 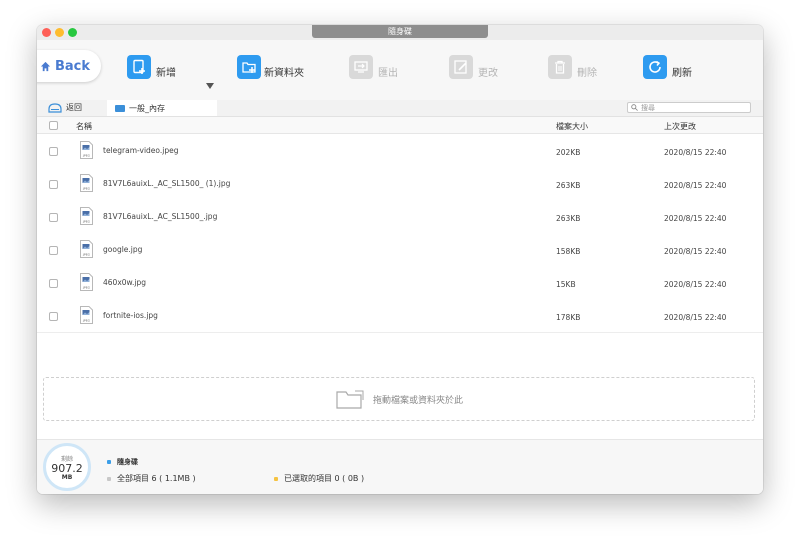 I want to click on total-items-stat: 全部項目 6 ( 1.1MB ), so click(x=151, y=478).